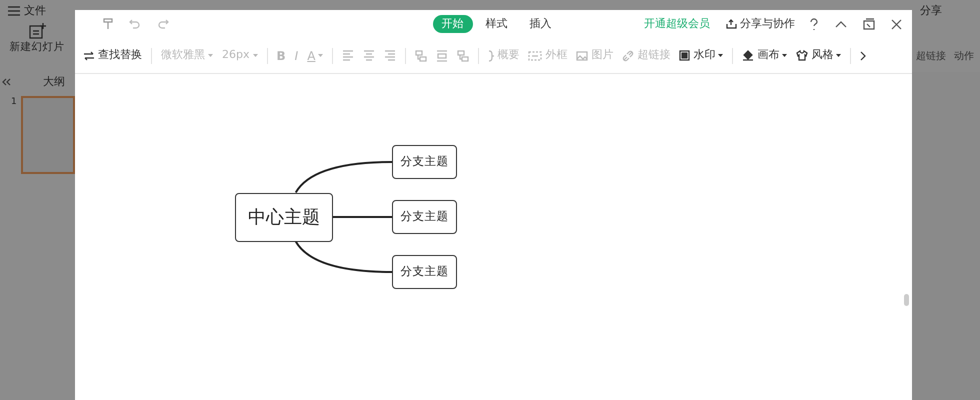  What do you see at coordinates (496, 24) in the screenshot?
I see `tab: 样式` at bounding box center [496, 24].